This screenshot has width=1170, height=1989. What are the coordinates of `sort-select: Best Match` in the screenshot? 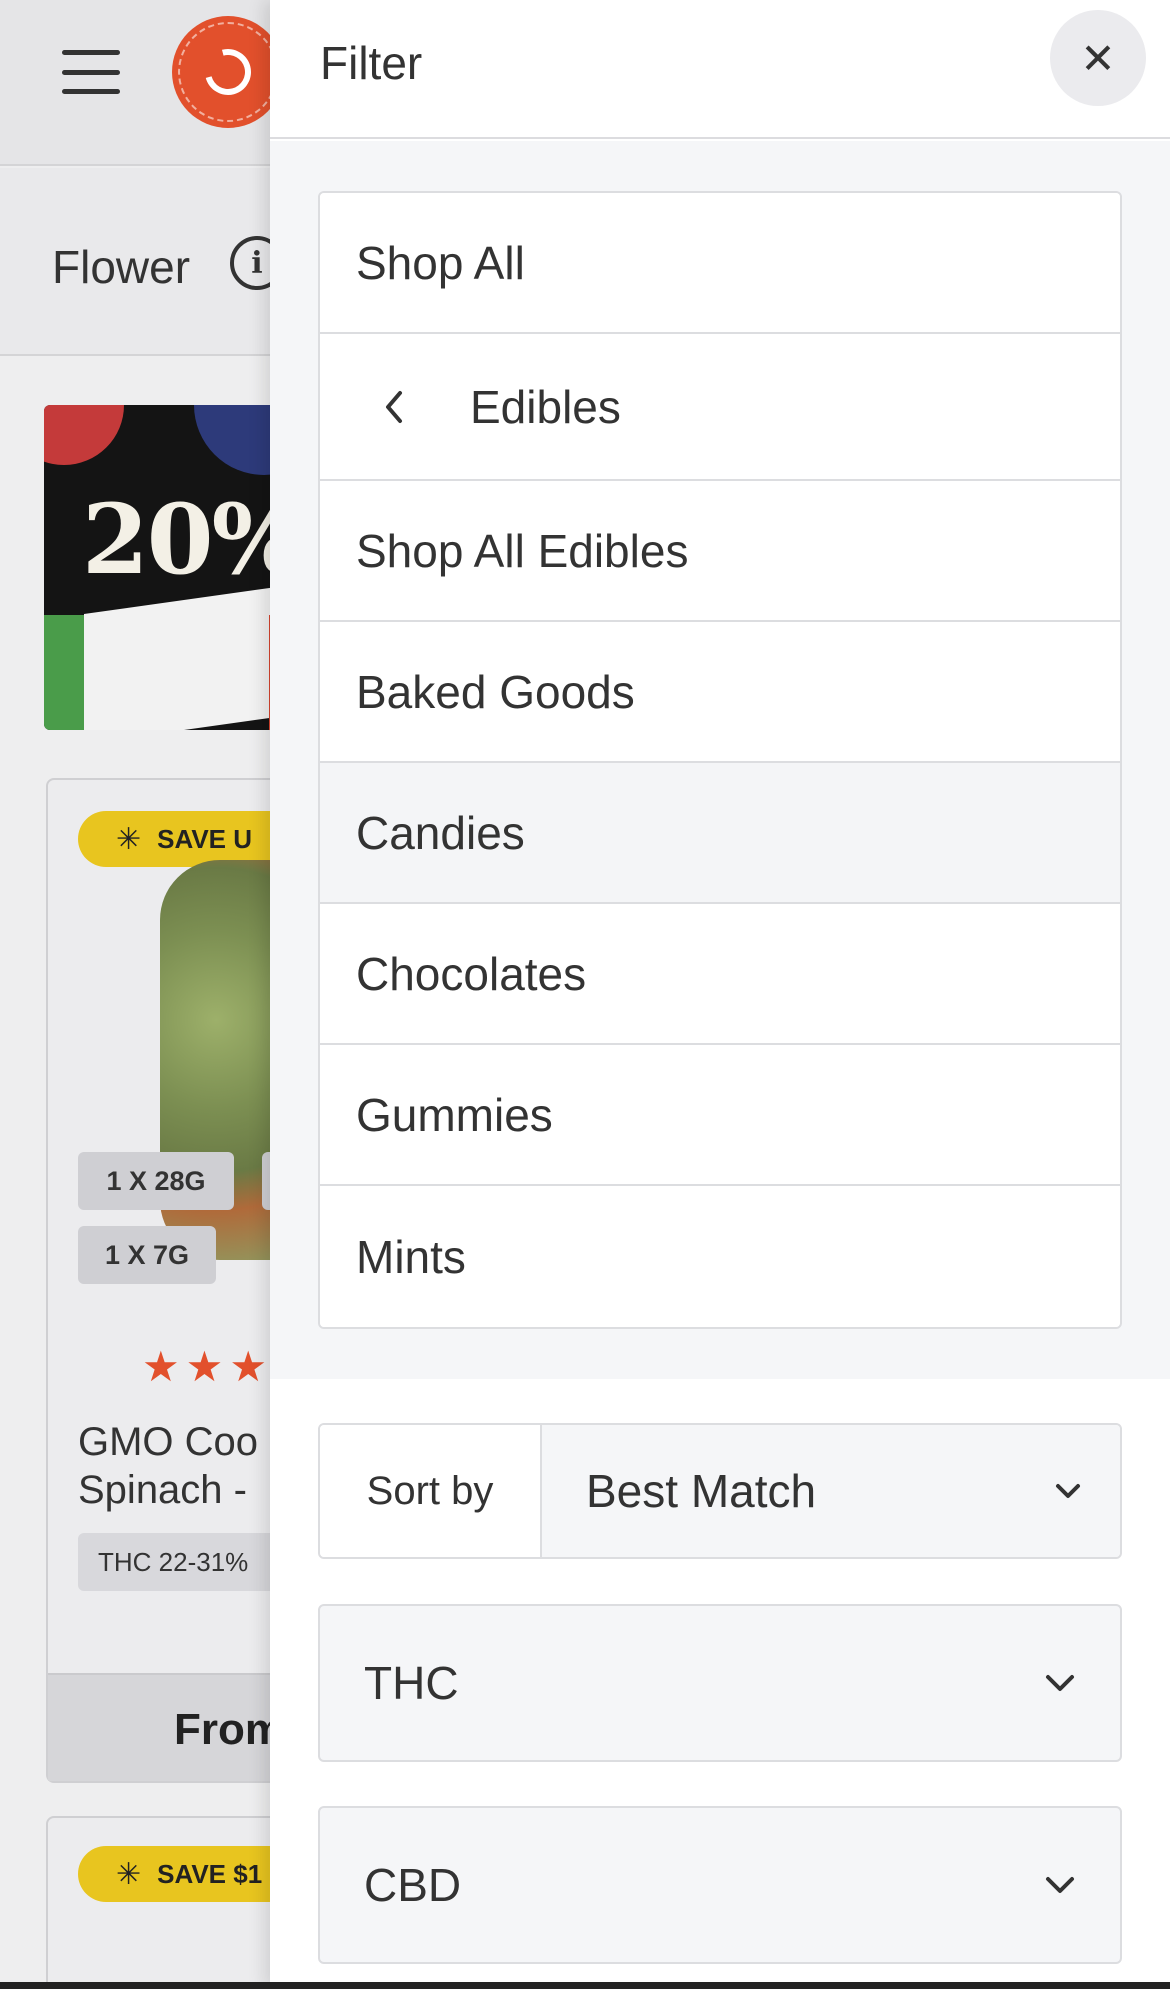 It's located at (831, 1491).